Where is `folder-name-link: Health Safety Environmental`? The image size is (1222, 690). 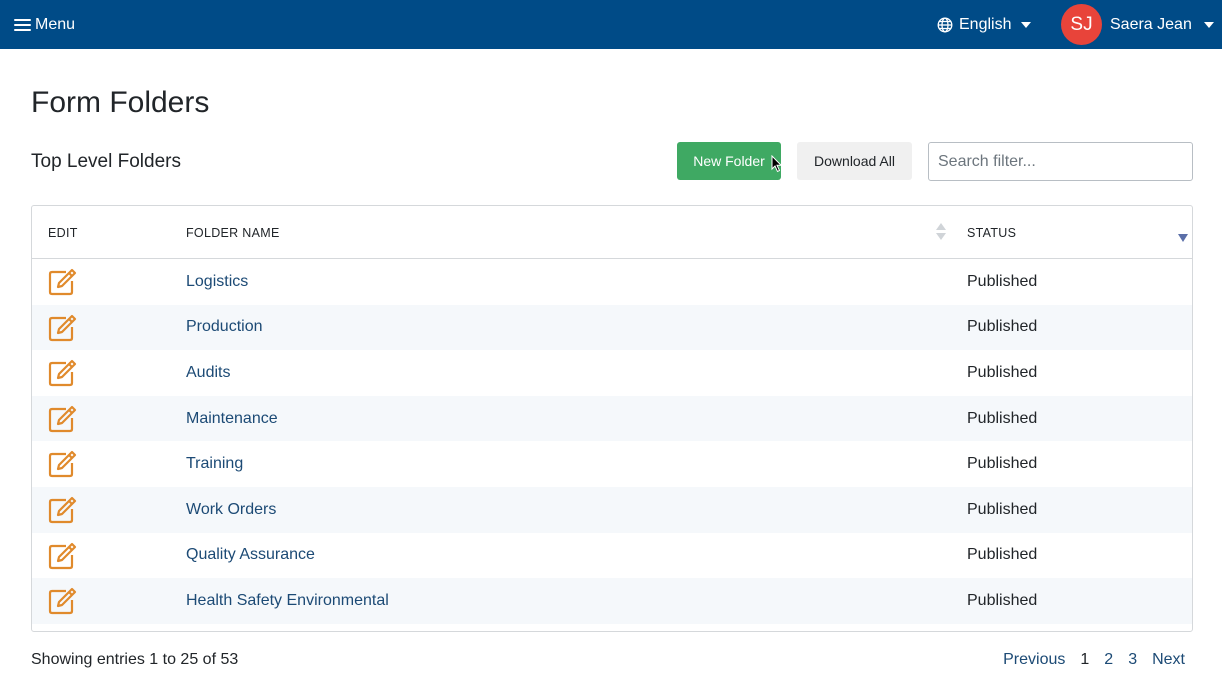 folder-name-link: Health Safety Environmental is located at coordinates (287, 601).